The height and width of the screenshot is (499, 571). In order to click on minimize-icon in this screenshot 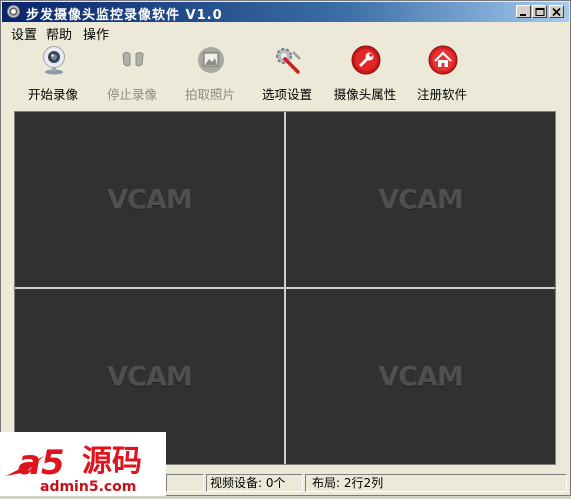, I will do `click(523, 15)`.